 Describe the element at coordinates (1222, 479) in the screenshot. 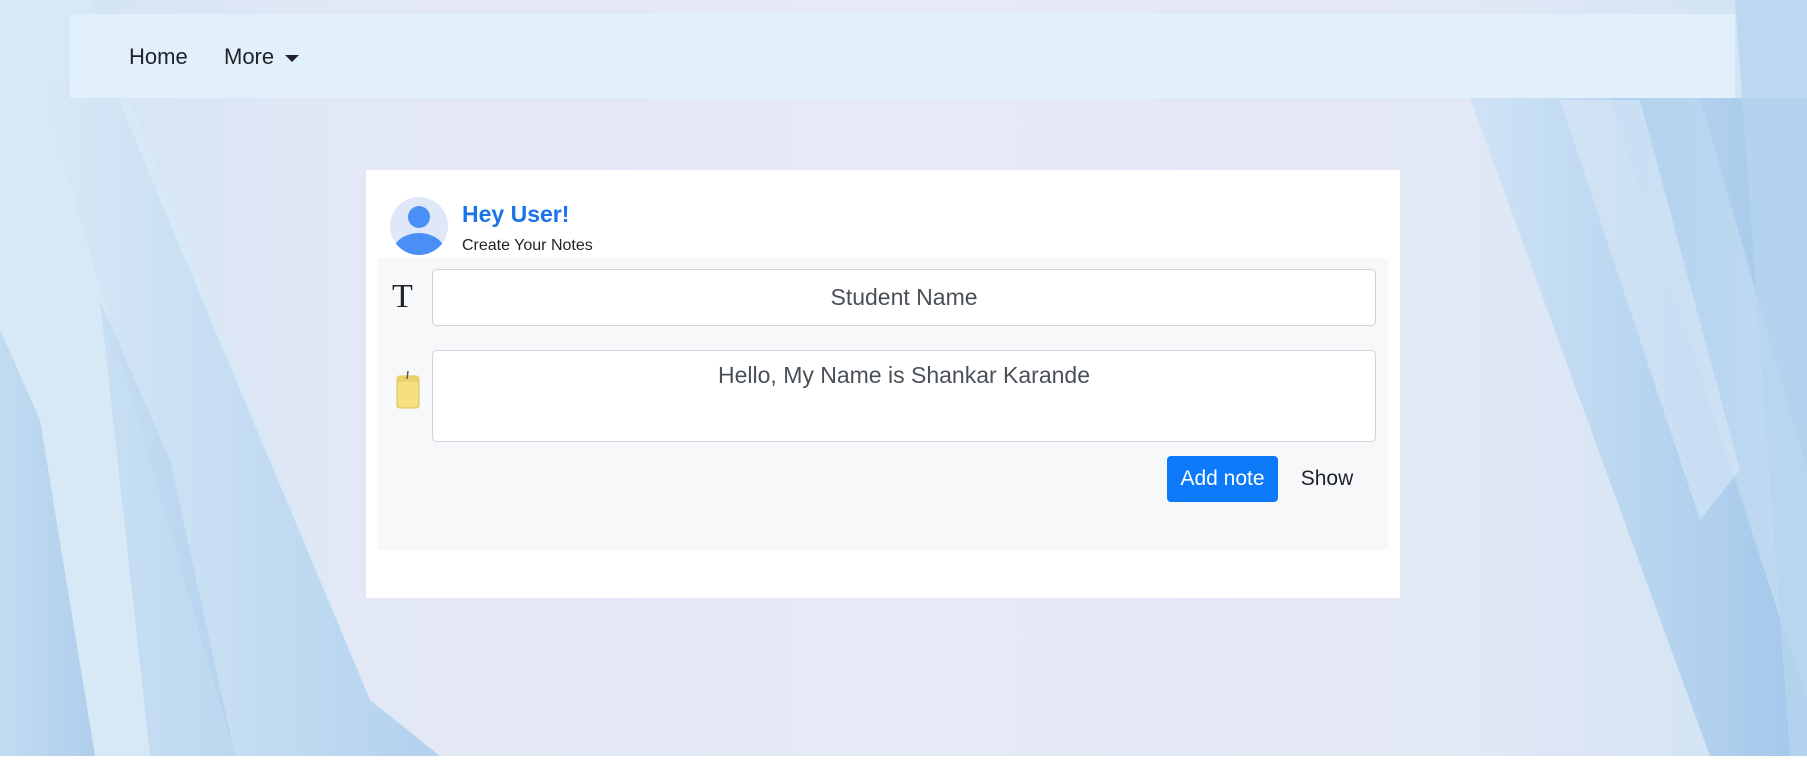

I see `add-note-button: Add note` at that location.